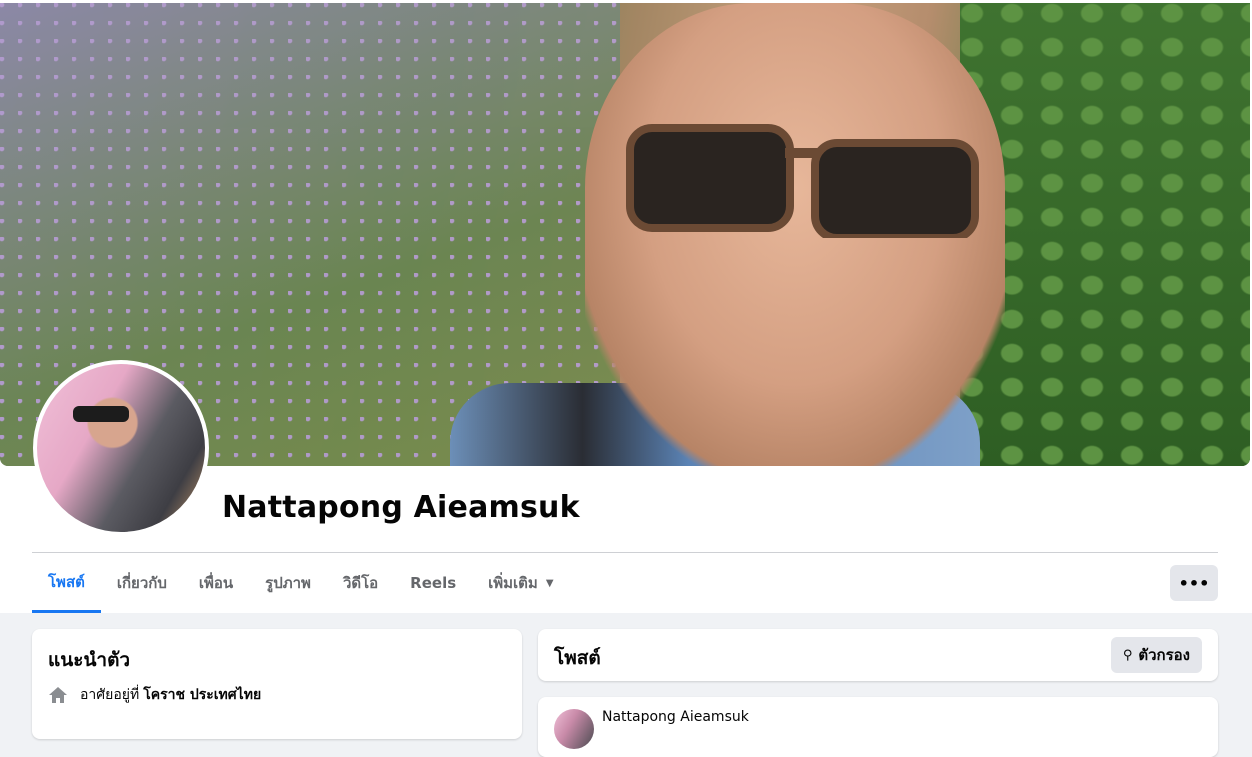 The width and height of the screenshot is (1252, 757). I want to click on tab-reels: Reels, so click(433, 583).